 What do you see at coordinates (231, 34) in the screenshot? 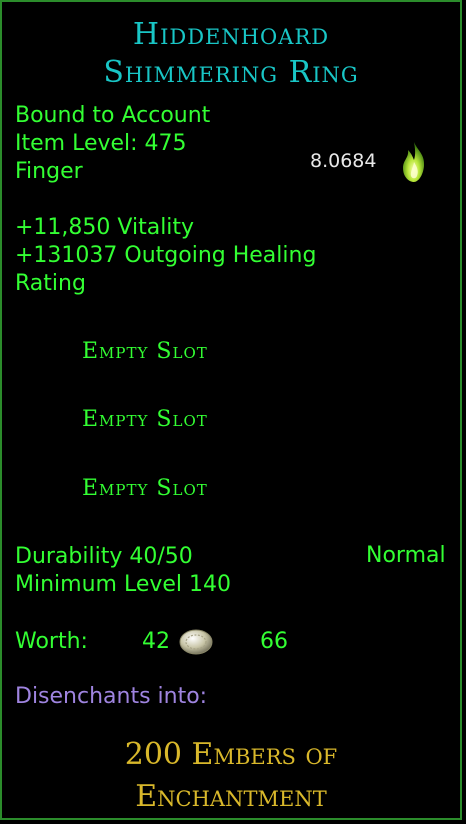
I see `item-name-line1: Hiddenhoard` at bounding box center [231, 34].